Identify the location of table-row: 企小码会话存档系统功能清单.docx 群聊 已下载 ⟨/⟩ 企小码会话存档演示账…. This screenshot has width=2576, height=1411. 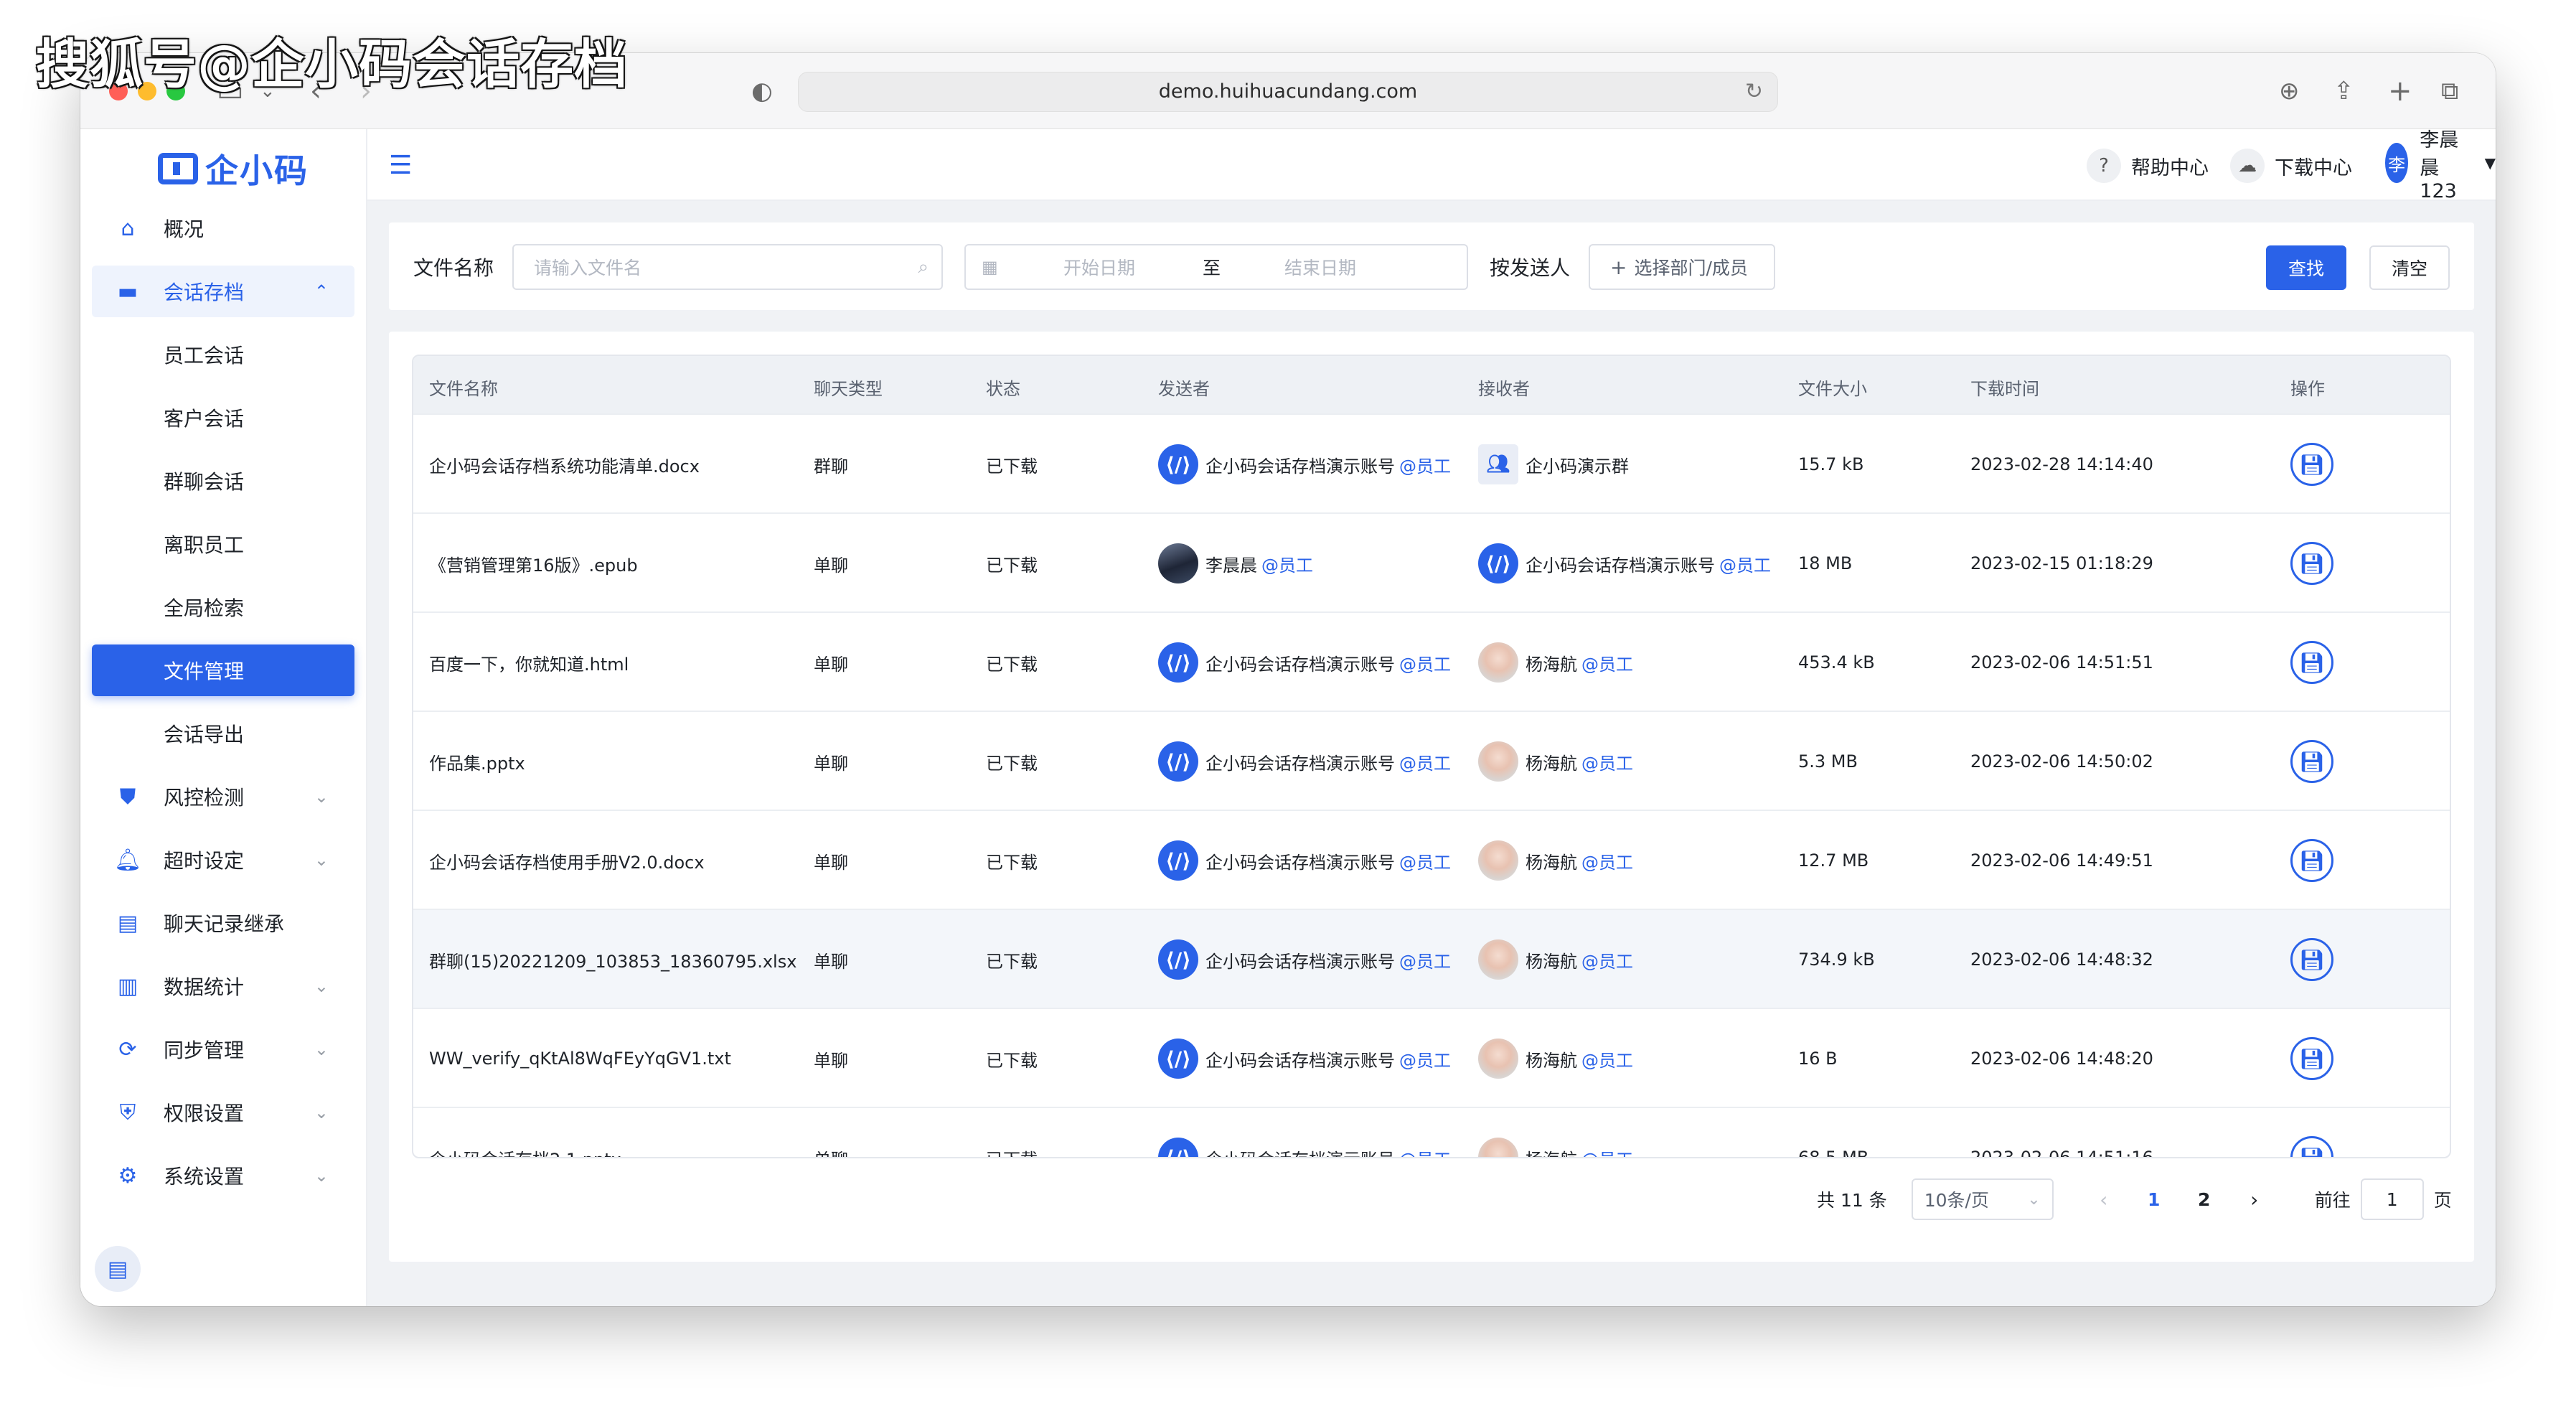
(1431, 462).